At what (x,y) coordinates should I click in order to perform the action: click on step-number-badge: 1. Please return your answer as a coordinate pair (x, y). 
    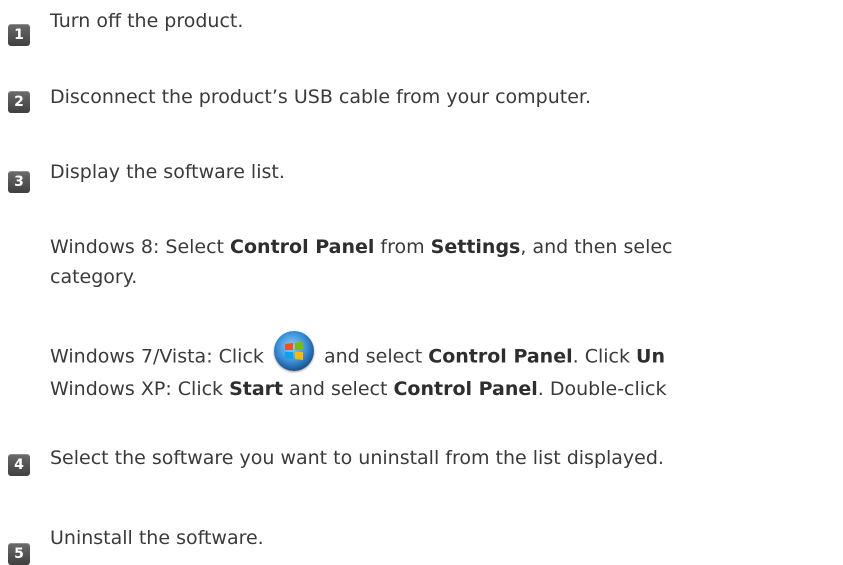
    Looking at the image, I should click on (19, 35).